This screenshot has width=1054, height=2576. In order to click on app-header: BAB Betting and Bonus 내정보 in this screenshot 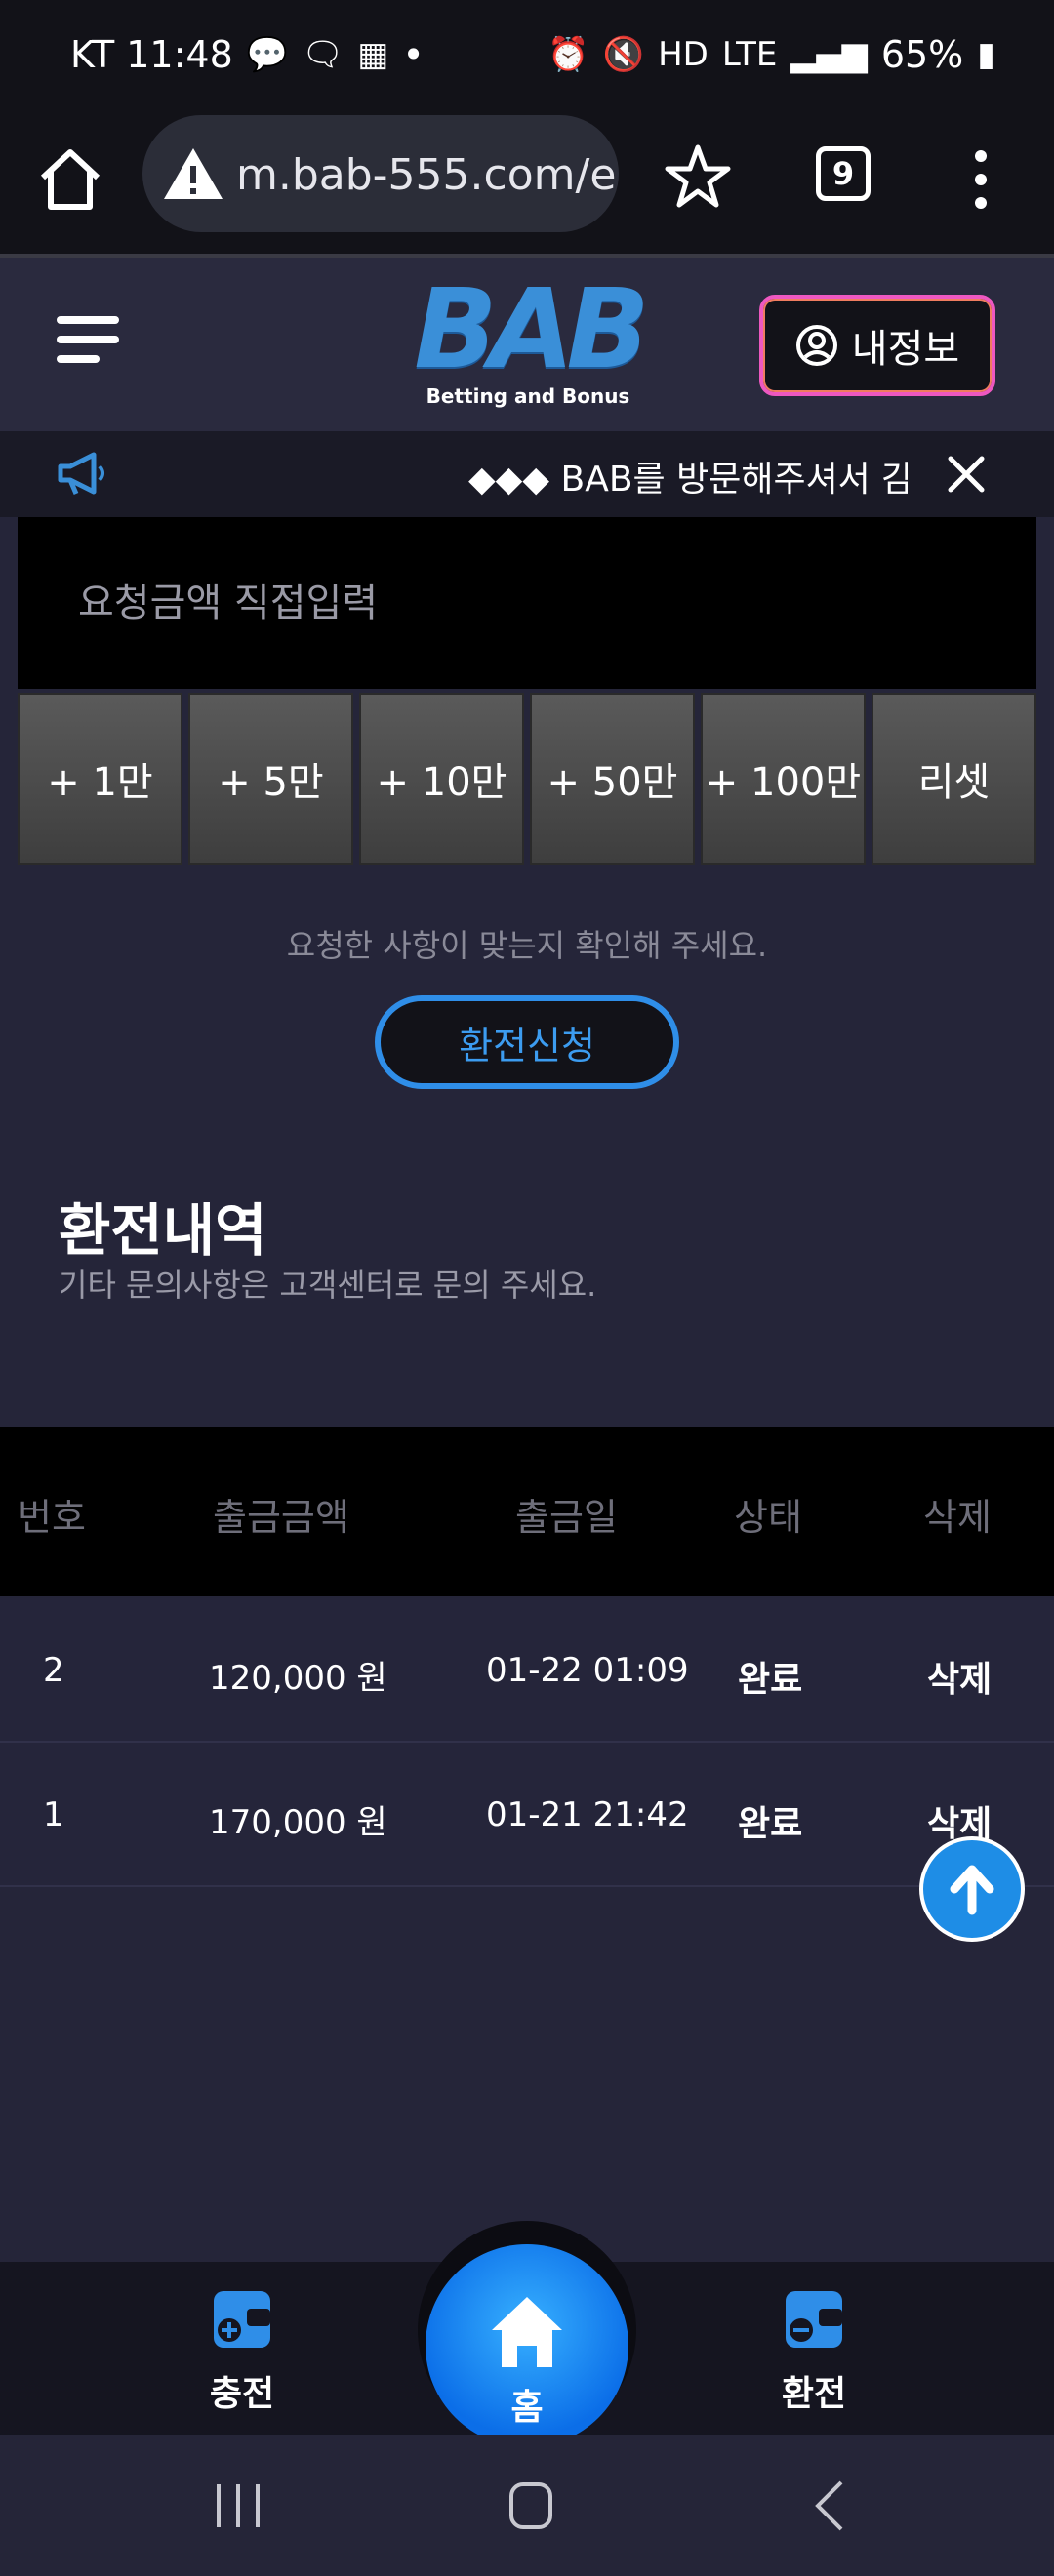, I will do `click(527, 344)`.